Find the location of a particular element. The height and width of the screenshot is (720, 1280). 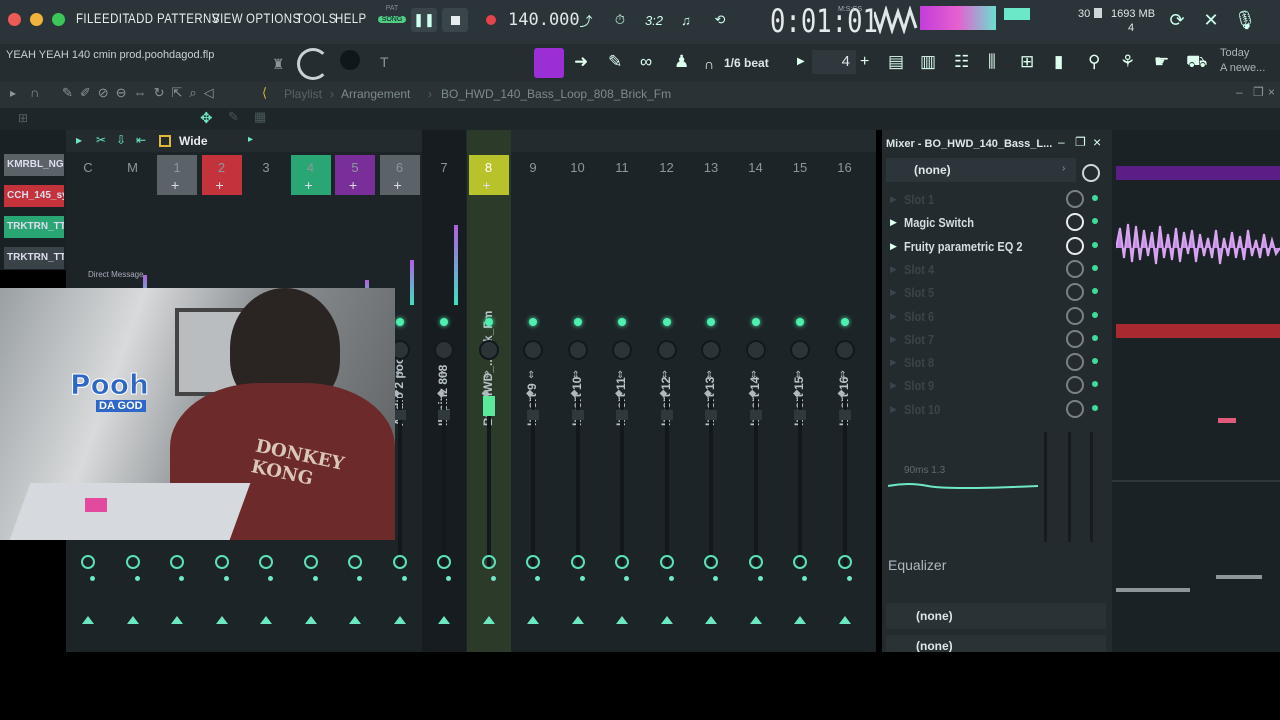

volume-icon: ♜ is located at coordinates (278, 64).